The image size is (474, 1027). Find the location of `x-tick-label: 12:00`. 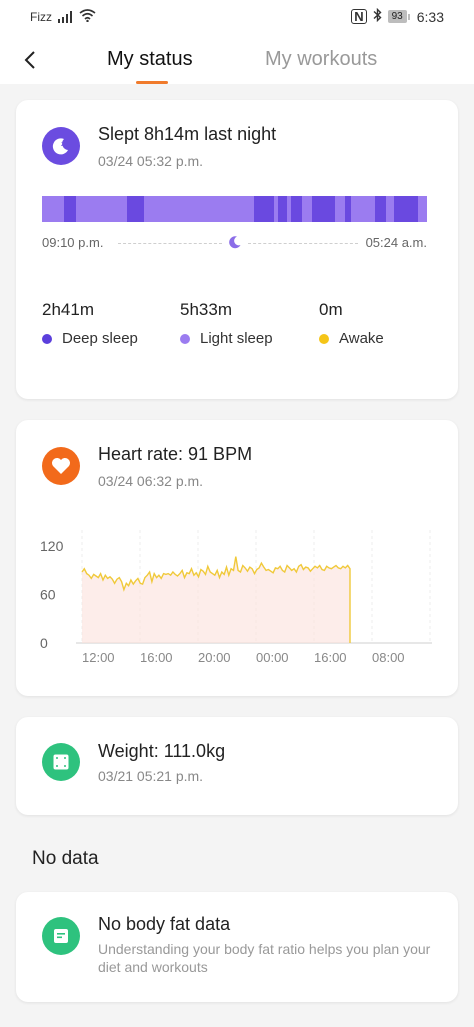

x-tick-label: 12:00 is located at coordinates (98, 657).